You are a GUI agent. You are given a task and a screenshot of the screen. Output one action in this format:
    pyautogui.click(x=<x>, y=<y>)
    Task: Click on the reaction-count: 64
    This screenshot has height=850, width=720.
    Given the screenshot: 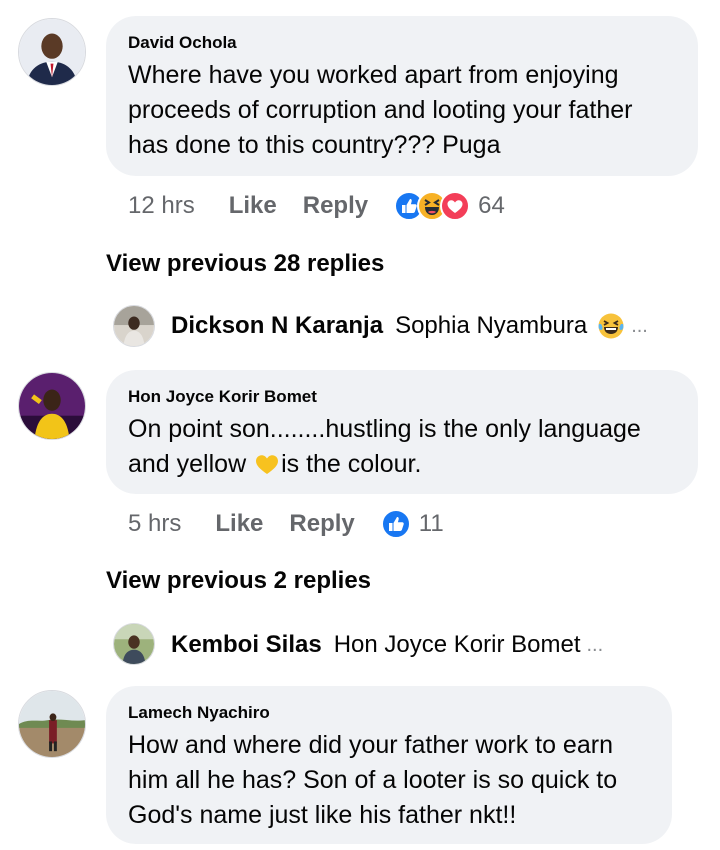 What is the action you would take?
    pyautogui.click(x=491, y=206)
    